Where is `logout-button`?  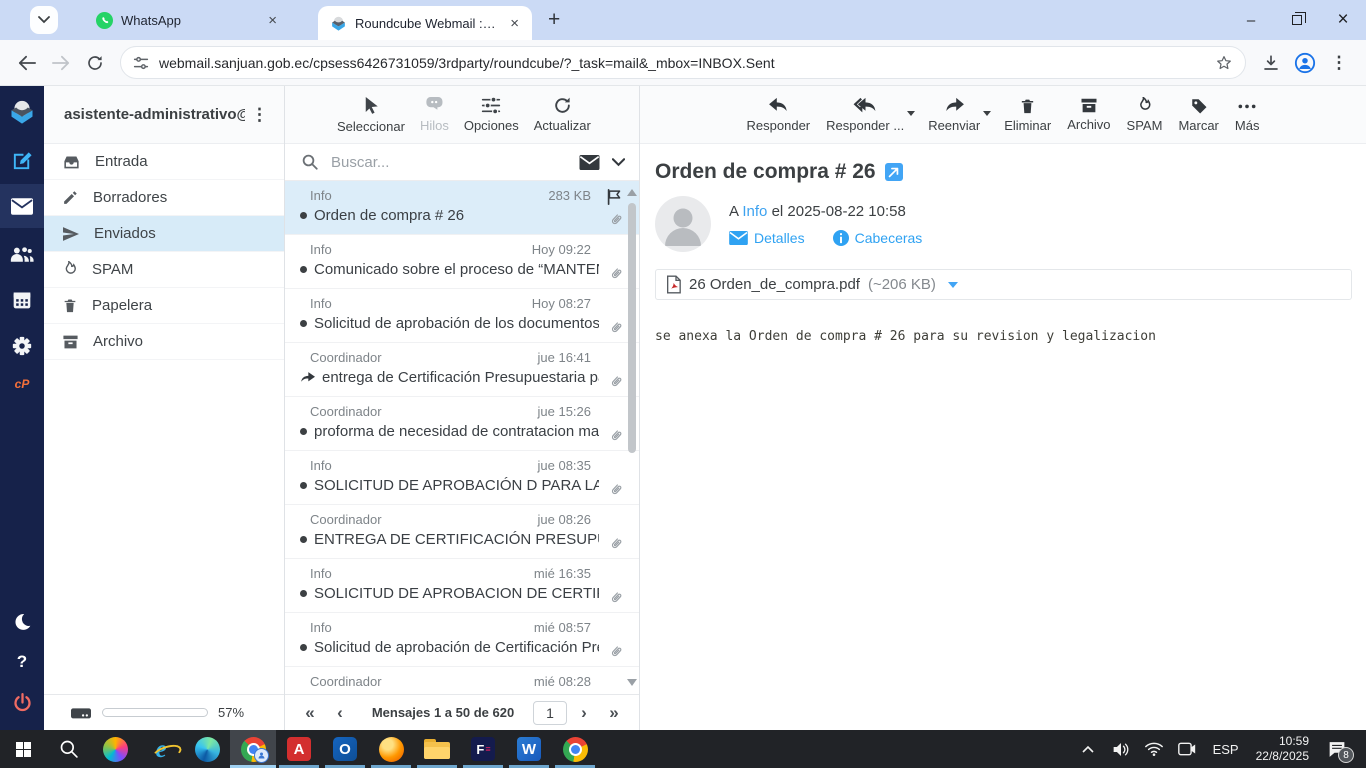 logout-button is located at coordinates (22, 702).